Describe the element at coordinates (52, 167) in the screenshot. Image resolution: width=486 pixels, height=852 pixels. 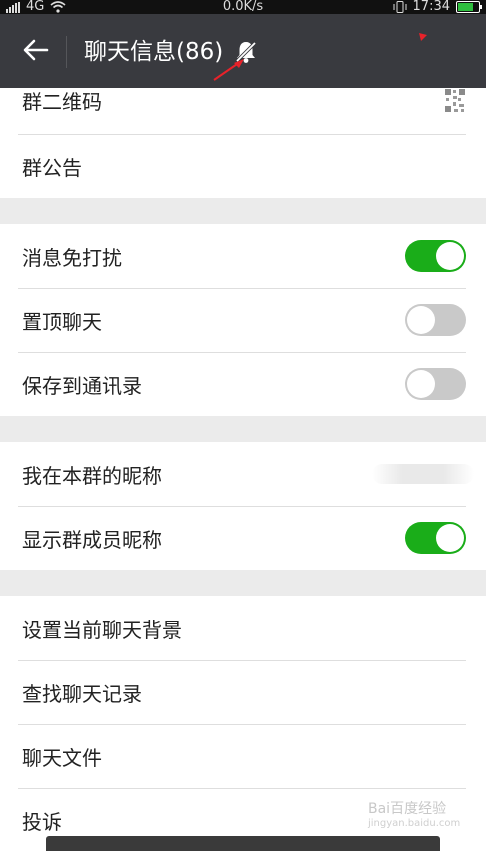
I see `group-announcement-label: 群公告` at that location.